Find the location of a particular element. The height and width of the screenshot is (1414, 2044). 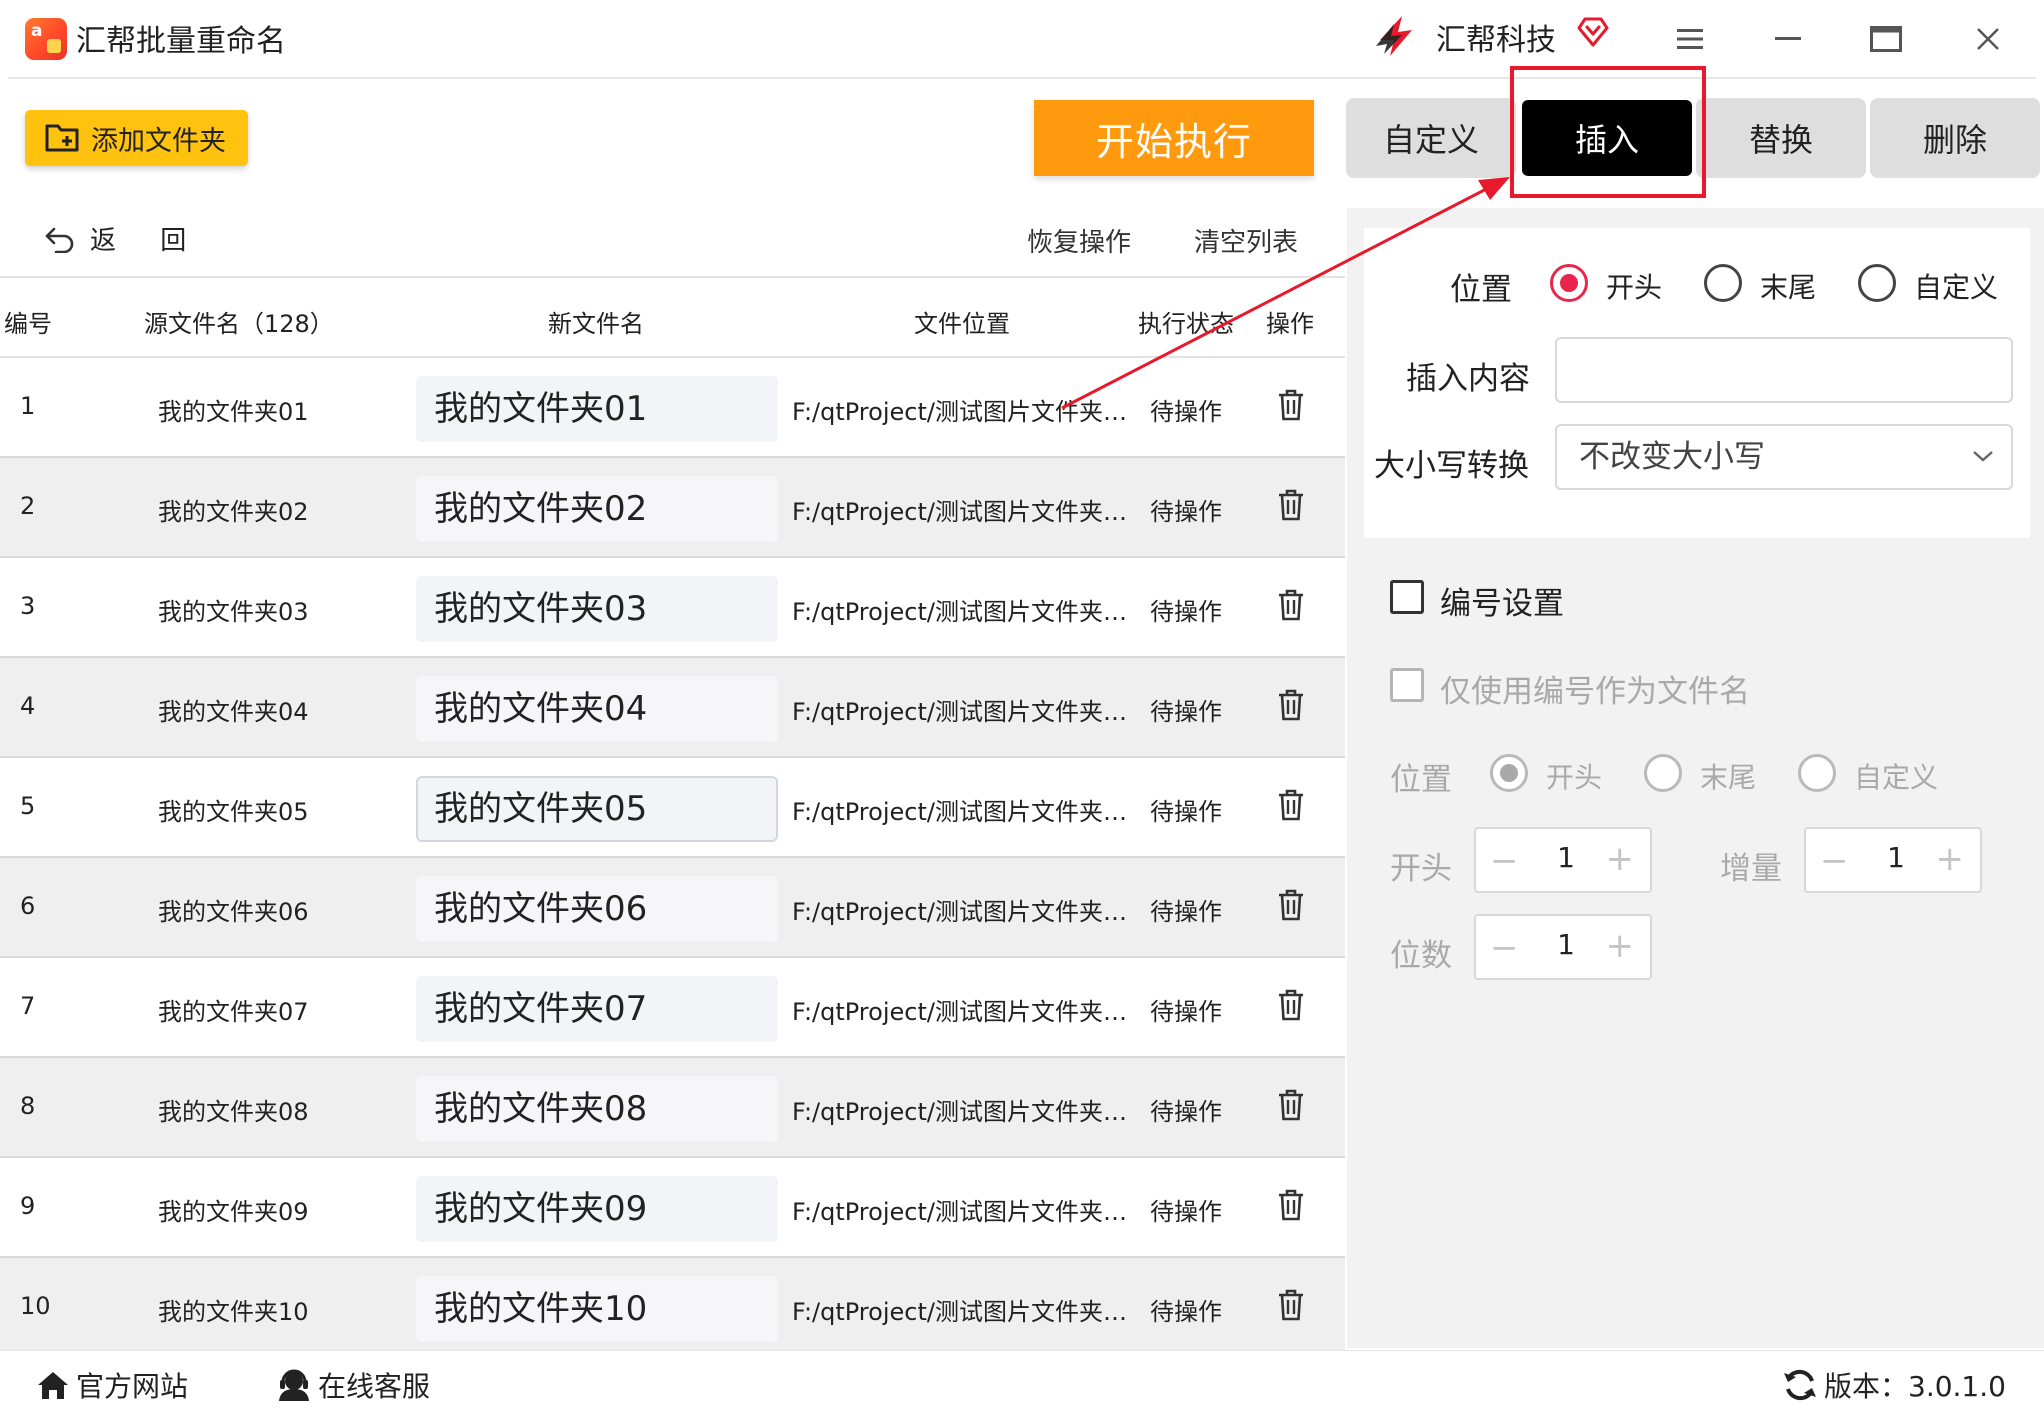

case-convert-label: 大小写转换 is located at coordinates (1451, 466).